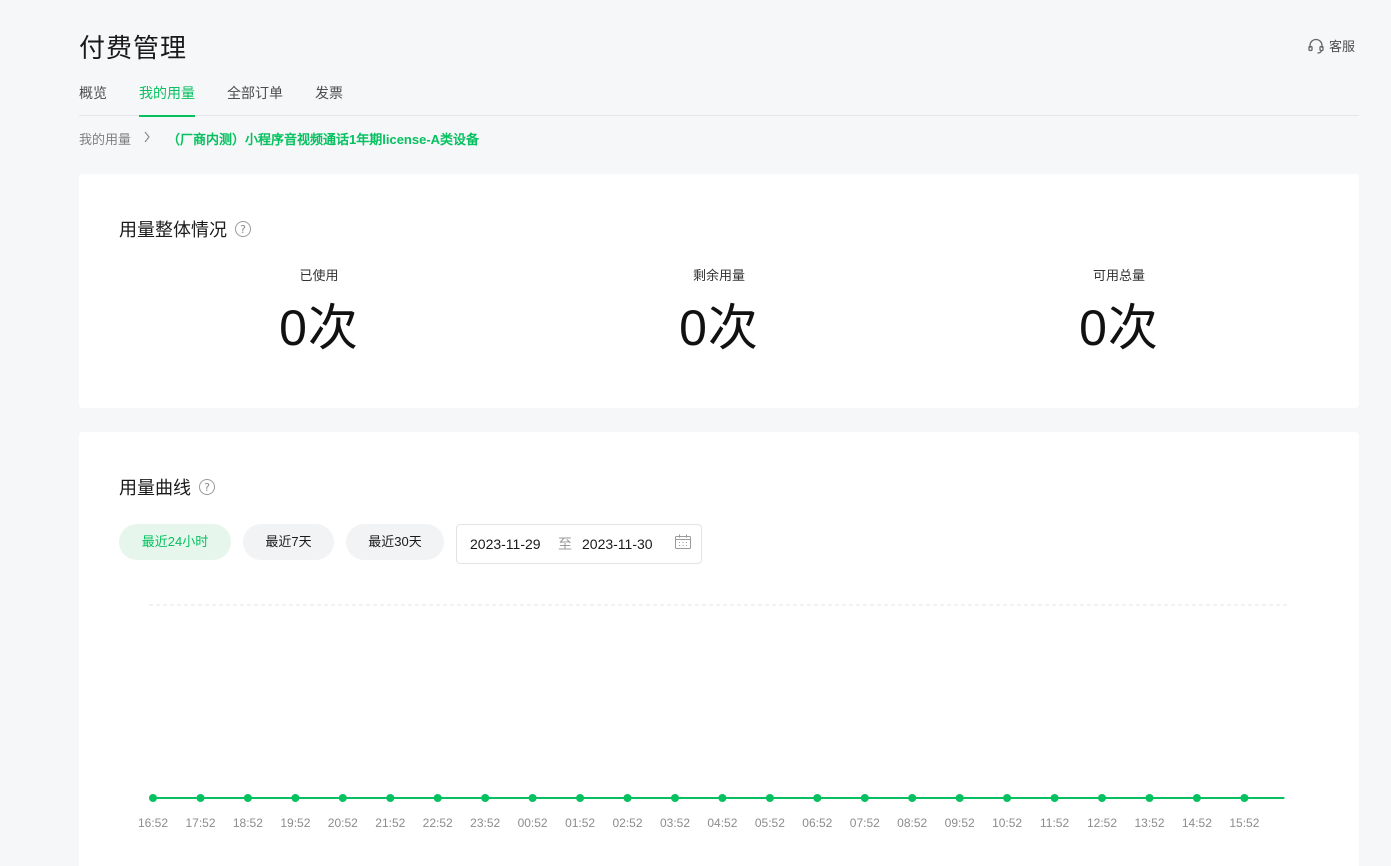 The height and width of the screenshot is (866, 1391). I want to click on chevron-right-icon, so click(147, 138).